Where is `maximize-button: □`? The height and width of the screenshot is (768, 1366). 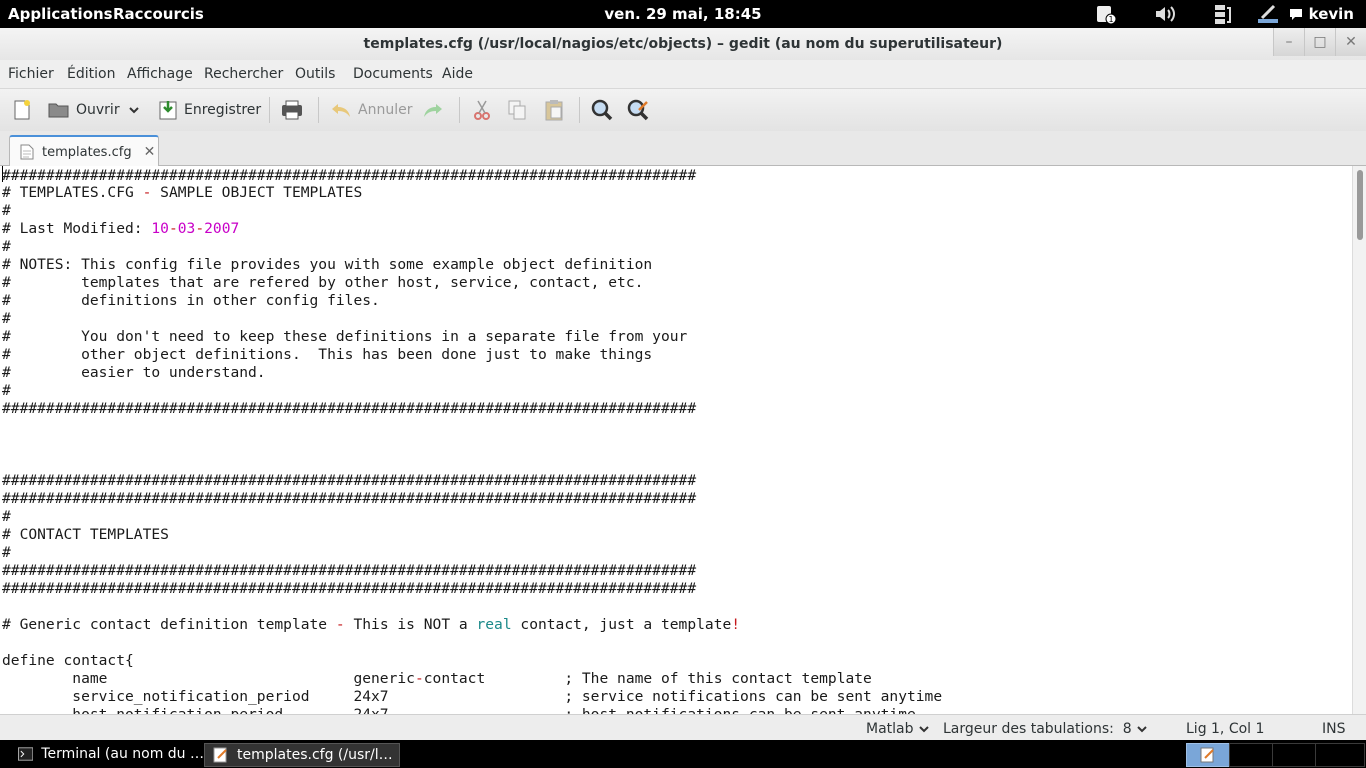 maximize-button: □ is located at coordinates (1319, 42).